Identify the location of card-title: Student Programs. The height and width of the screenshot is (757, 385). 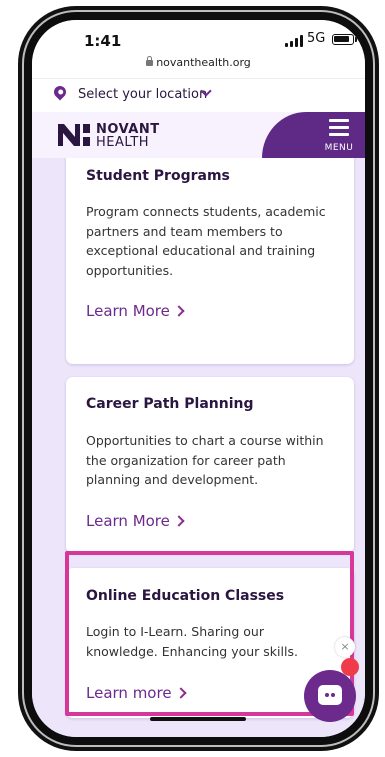
(158, 176).